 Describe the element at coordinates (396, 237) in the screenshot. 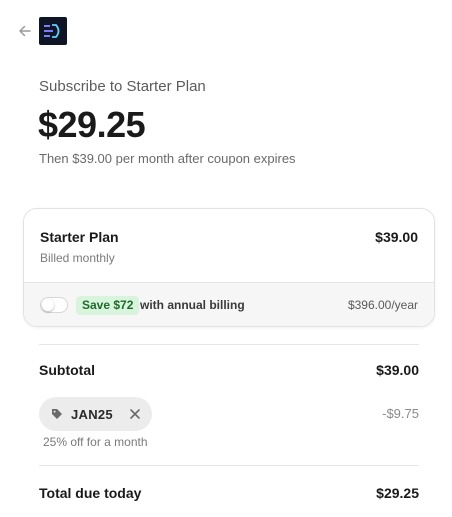

I see `plan-price: $39.00` at that location.